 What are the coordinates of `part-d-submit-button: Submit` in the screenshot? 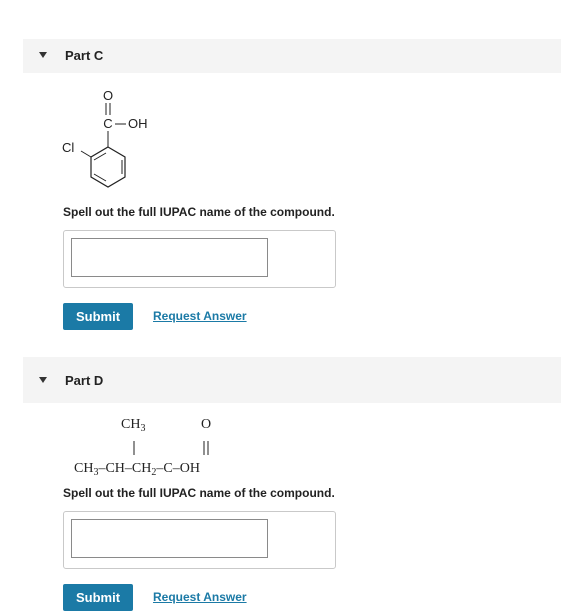 It's located at (98, 597).